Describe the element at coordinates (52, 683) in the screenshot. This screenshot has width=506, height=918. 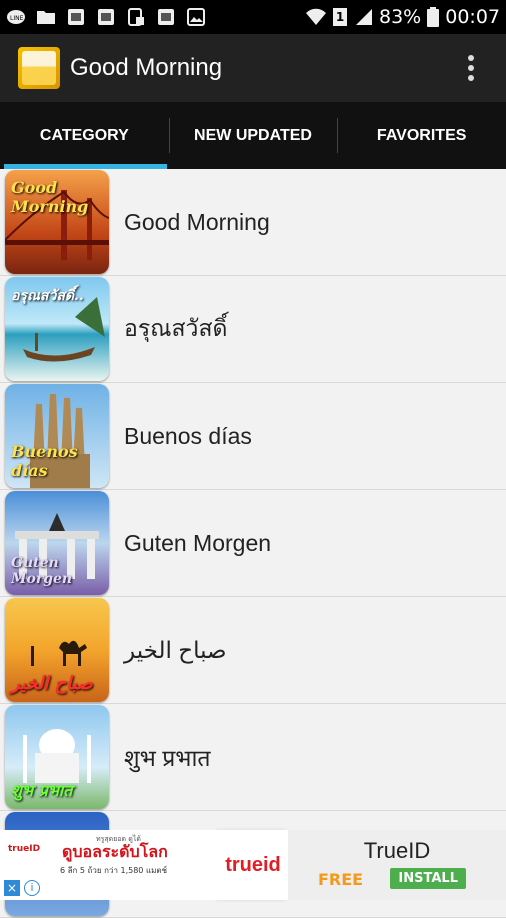
I see `thumbnail-caption: صباح الخير` at that location.